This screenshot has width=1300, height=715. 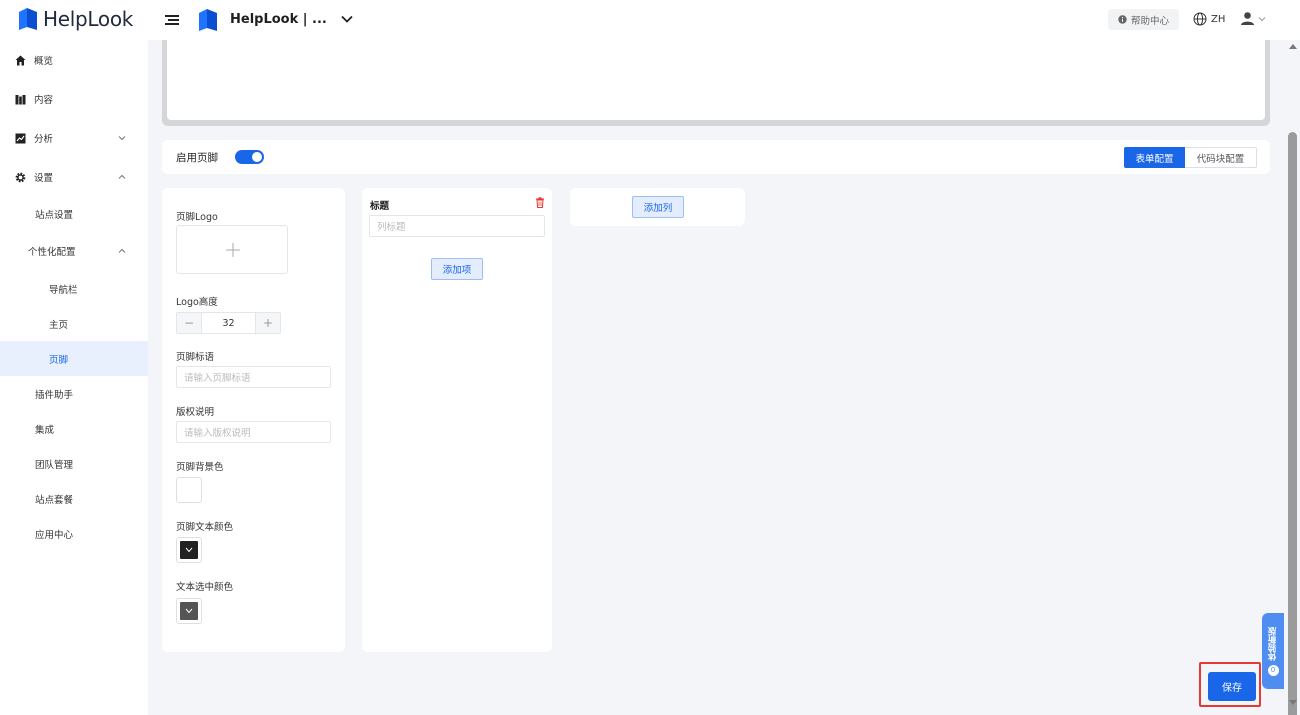 What do you see at coordinates (28, 19) in the screenshot?
I see `brand-mark-icon` at bounding box center [28, 19].